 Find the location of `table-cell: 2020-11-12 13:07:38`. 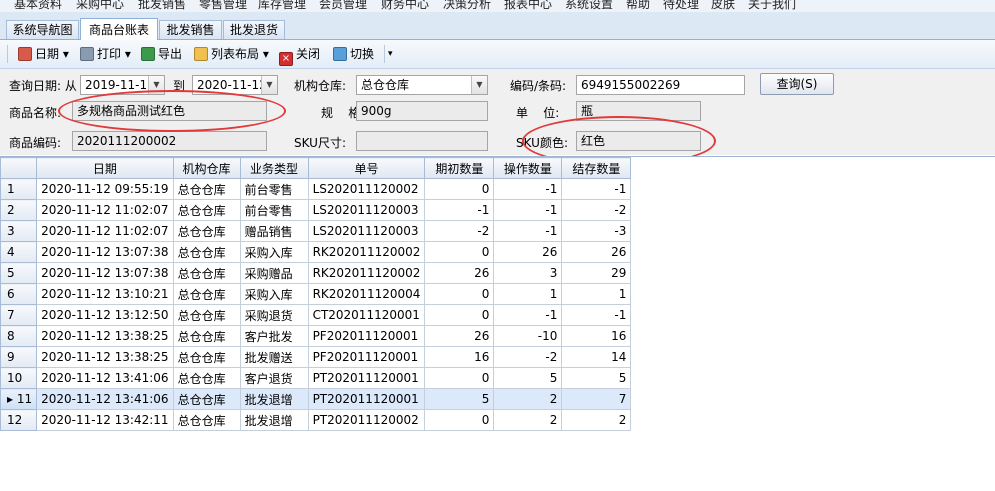

table-cell: 2020-11-12 13:07:38 is located at coordinates (105, 252).